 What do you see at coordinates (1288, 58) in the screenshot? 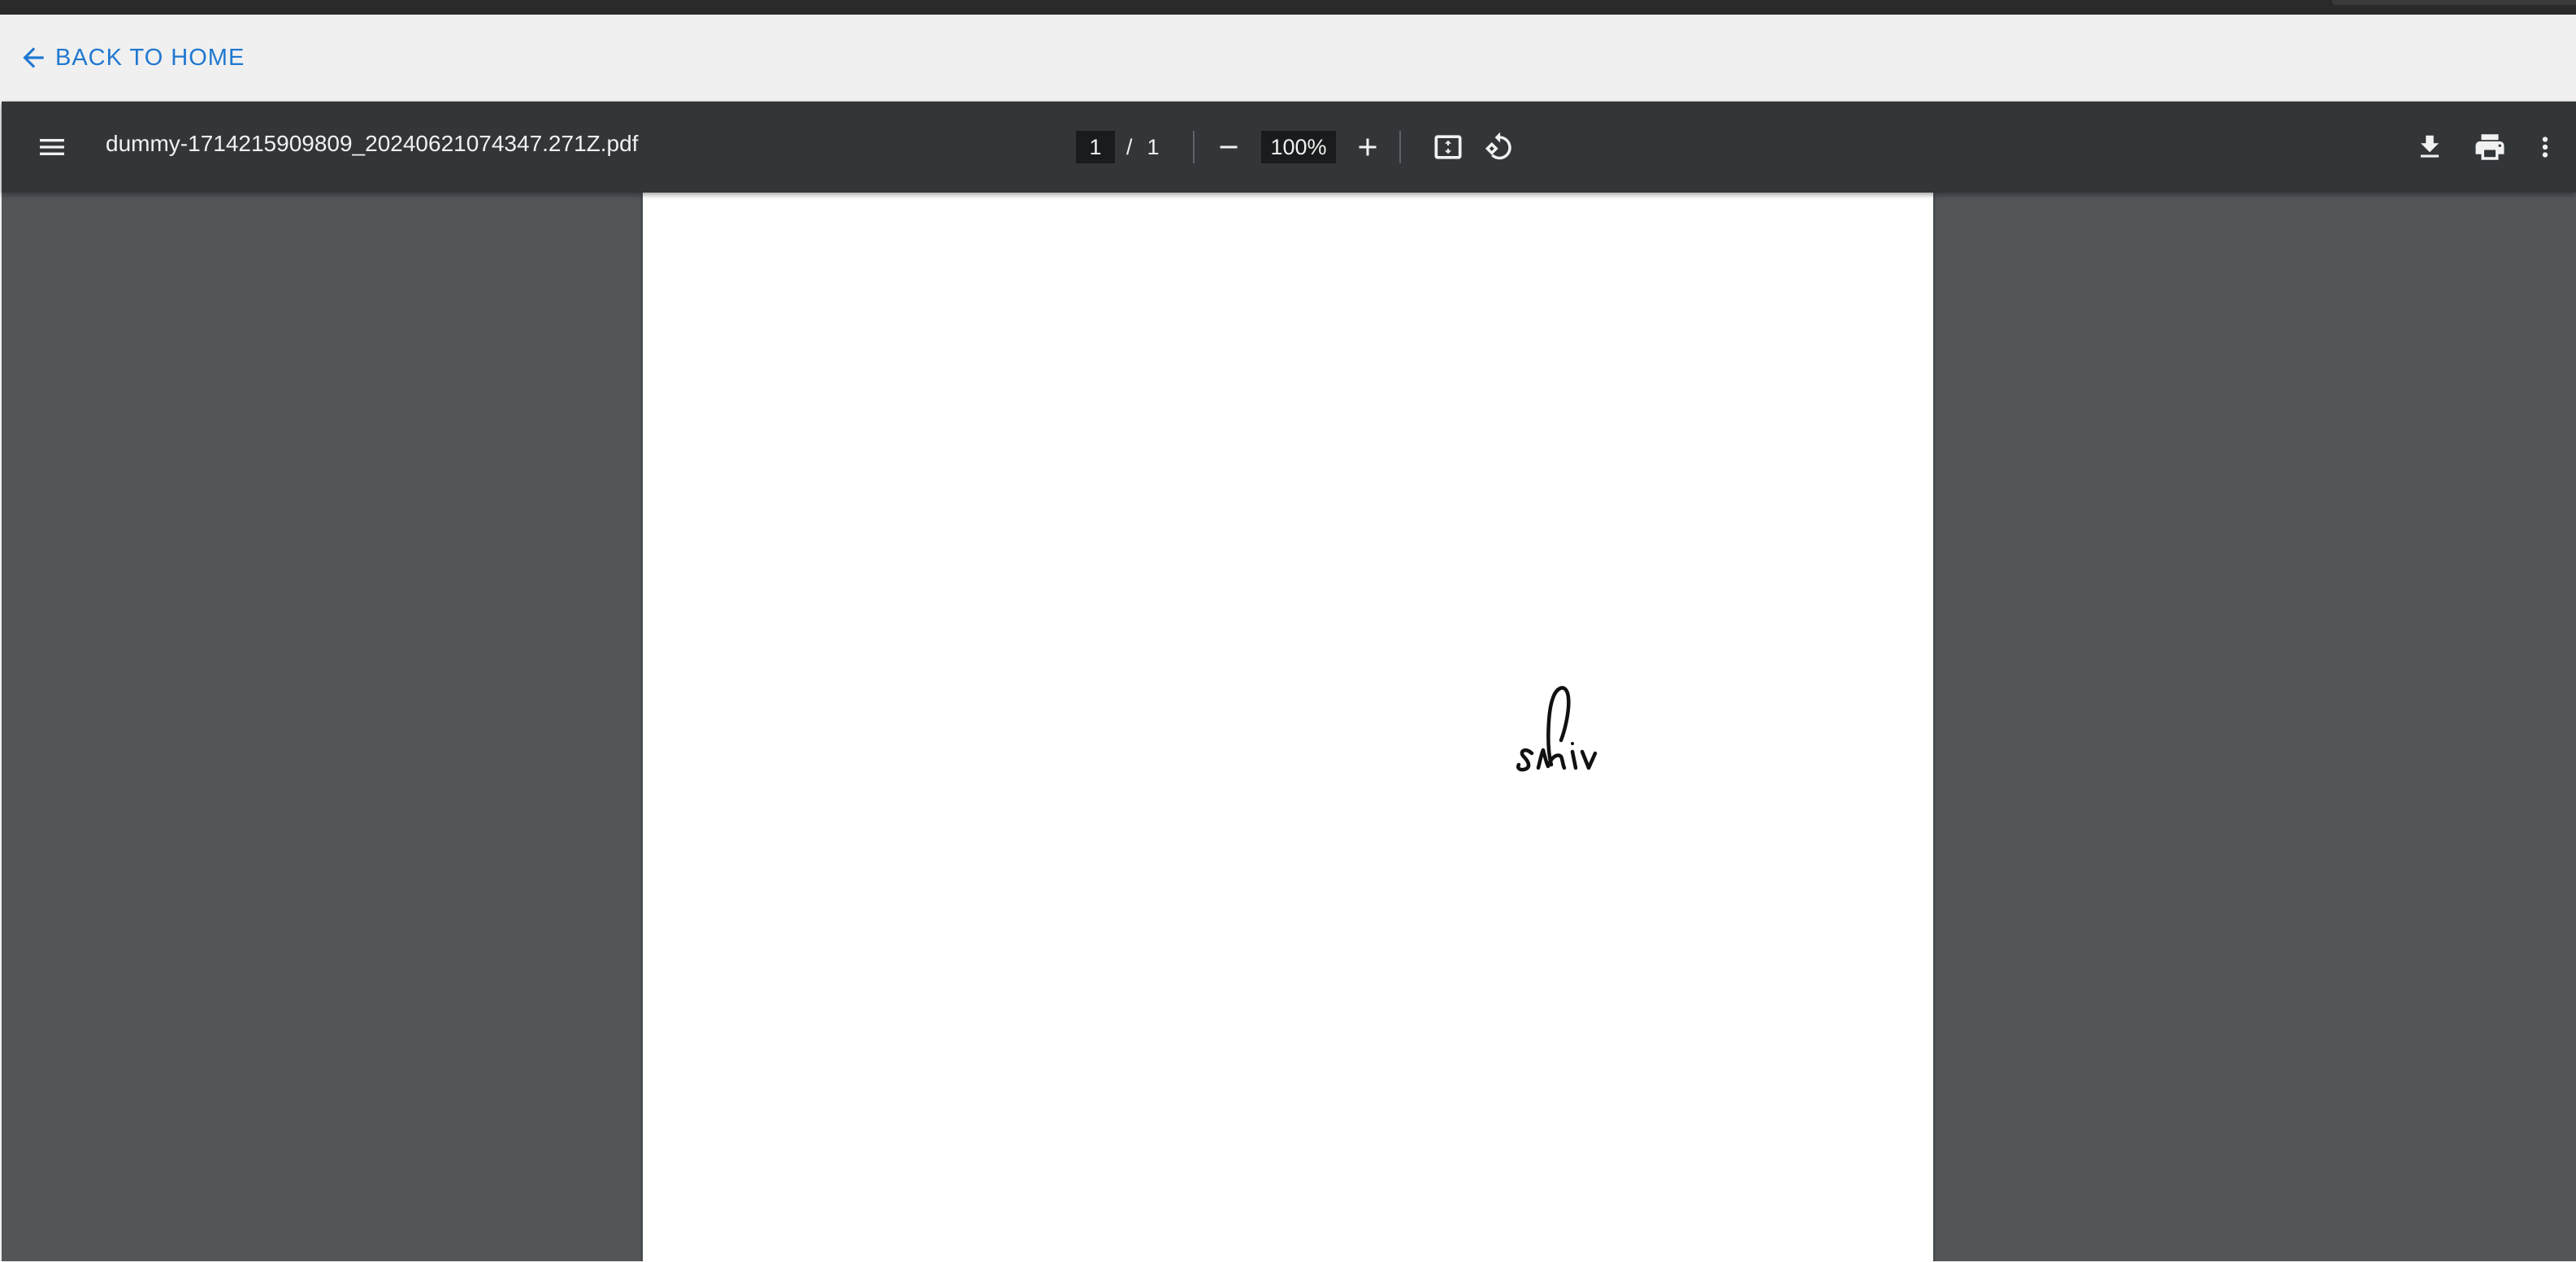
I see `app-header: BACK TO HOME` at bounding box center [1288, 58].